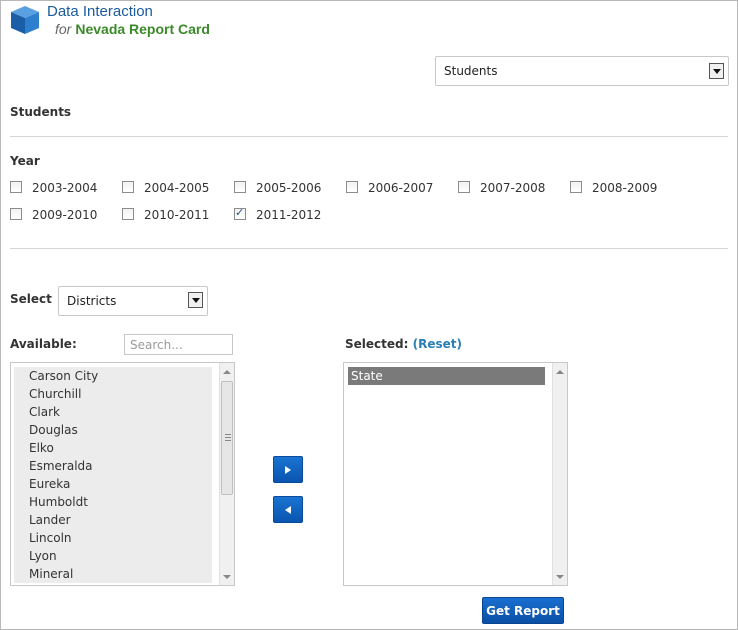 The image size is (738, 630). What do you see at coordinates (113, 376) in the screenshot?
I see `list-item: Carson City` at bounding box center [113, 376].